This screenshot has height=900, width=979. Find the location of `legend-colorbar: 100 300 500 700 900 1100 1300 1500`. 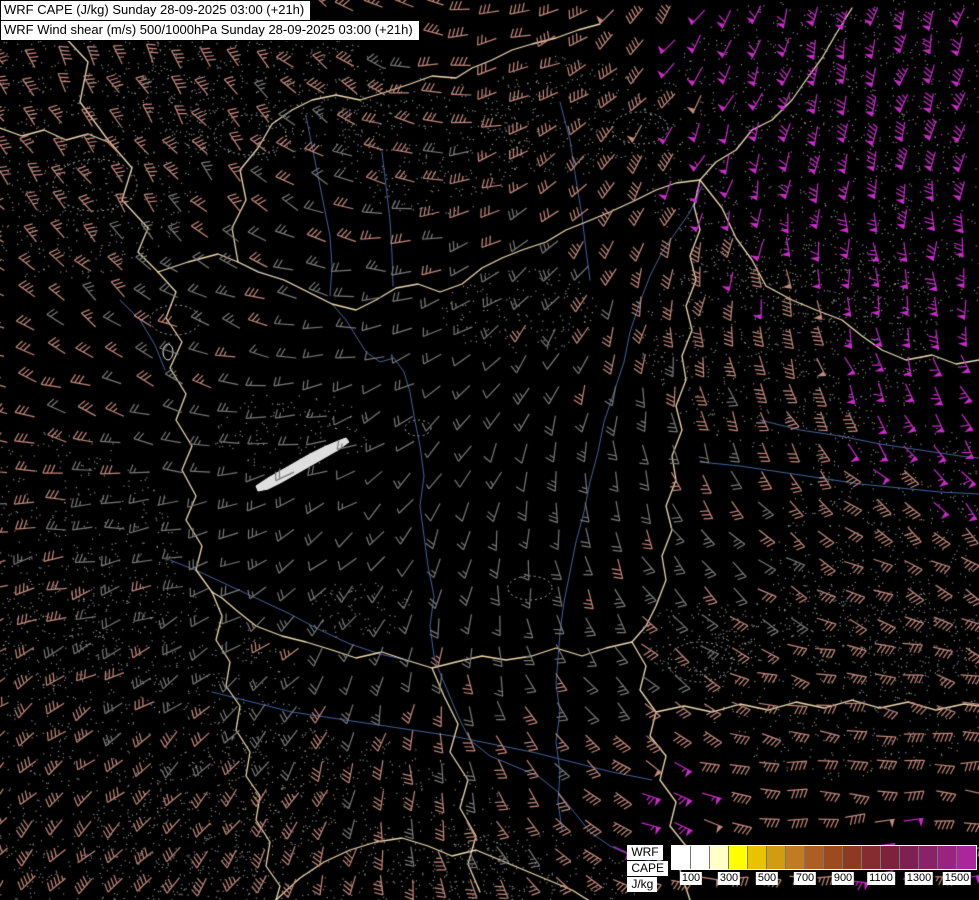

legend-colorbar: 100 300 500 700 900 1100 1300 1500 is located at coordinates (824, 866).